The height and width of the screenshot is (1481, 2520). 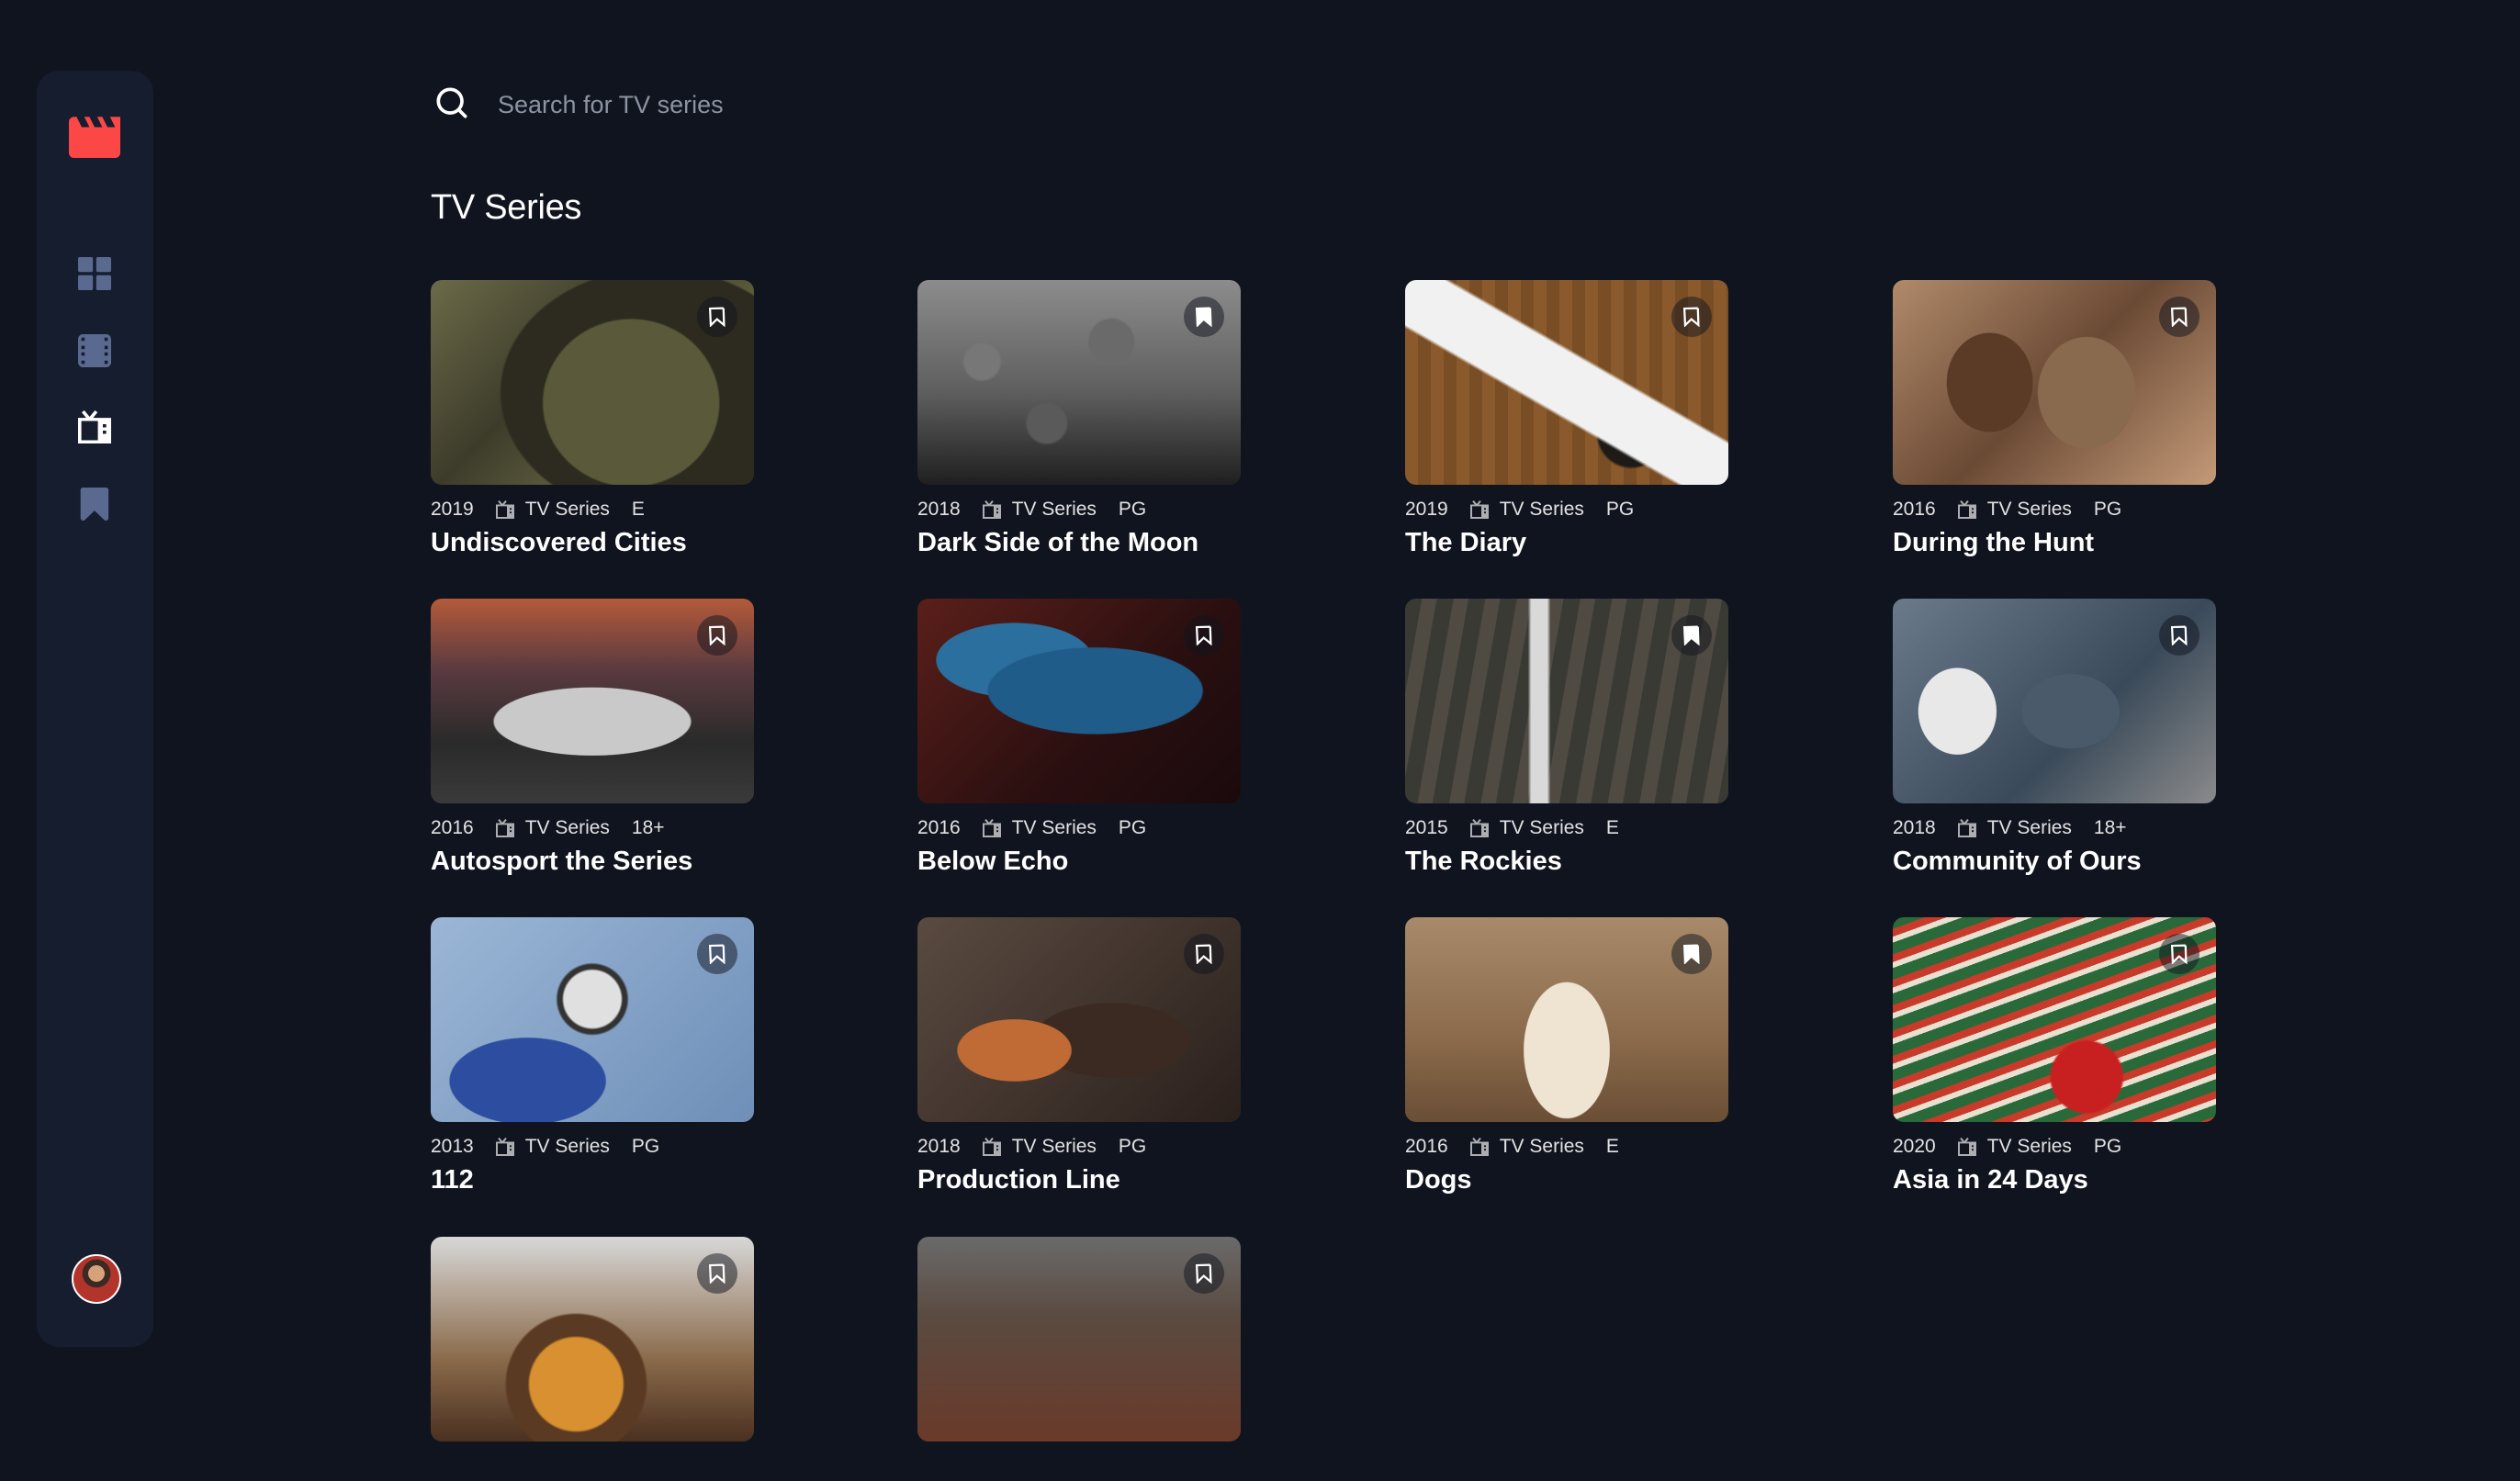 I want to click on series-year: 2013, so click(x=452, y=1147).